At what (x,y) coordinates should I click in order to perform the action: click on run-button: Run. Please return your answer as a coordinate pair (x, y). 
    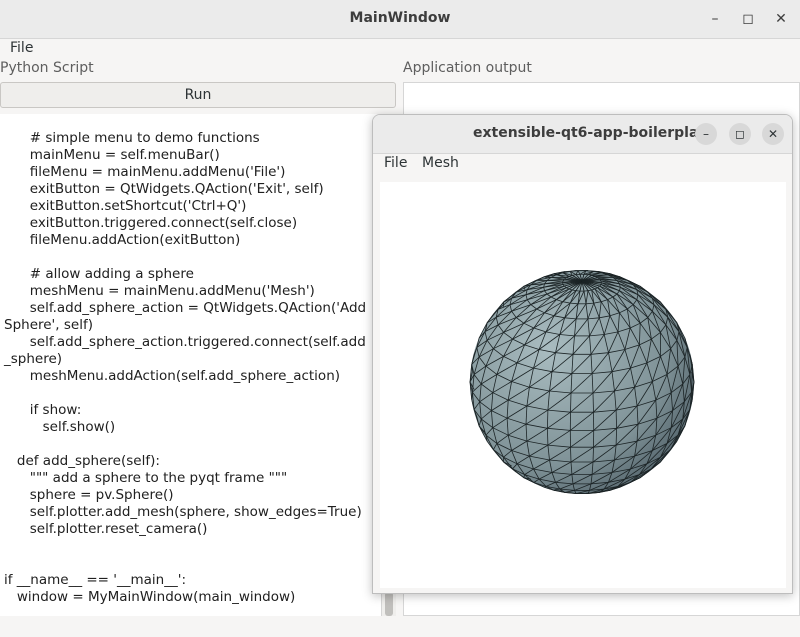
    Looking at the image, I should click on (198, 95).